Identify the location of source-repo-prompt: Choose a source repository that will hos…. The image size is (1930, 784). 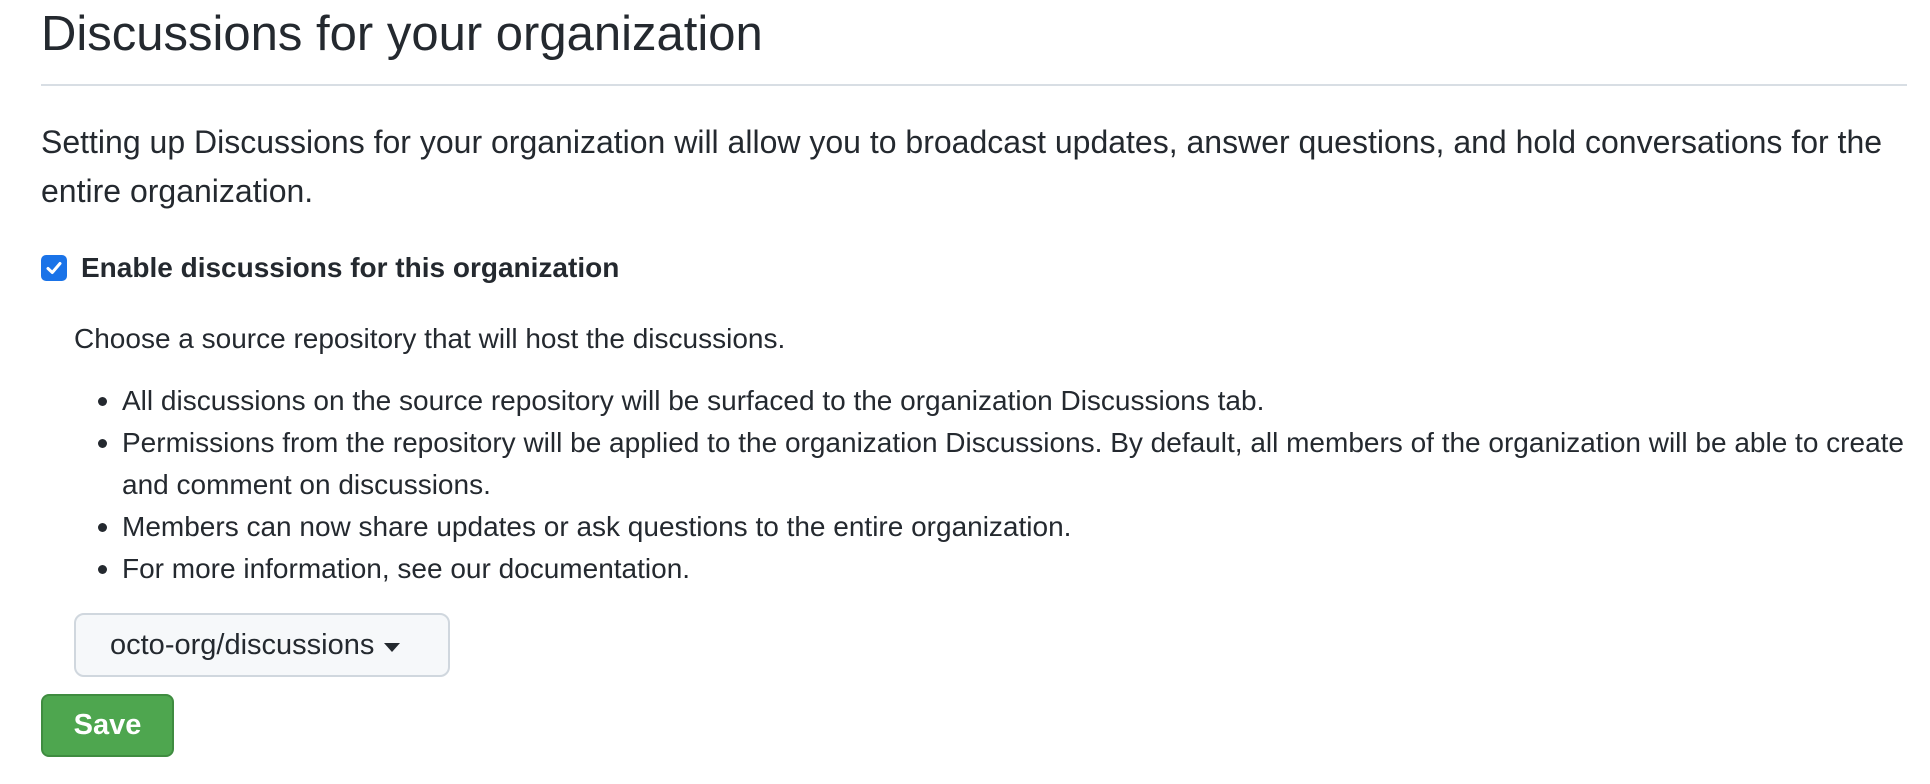
(430, 338).